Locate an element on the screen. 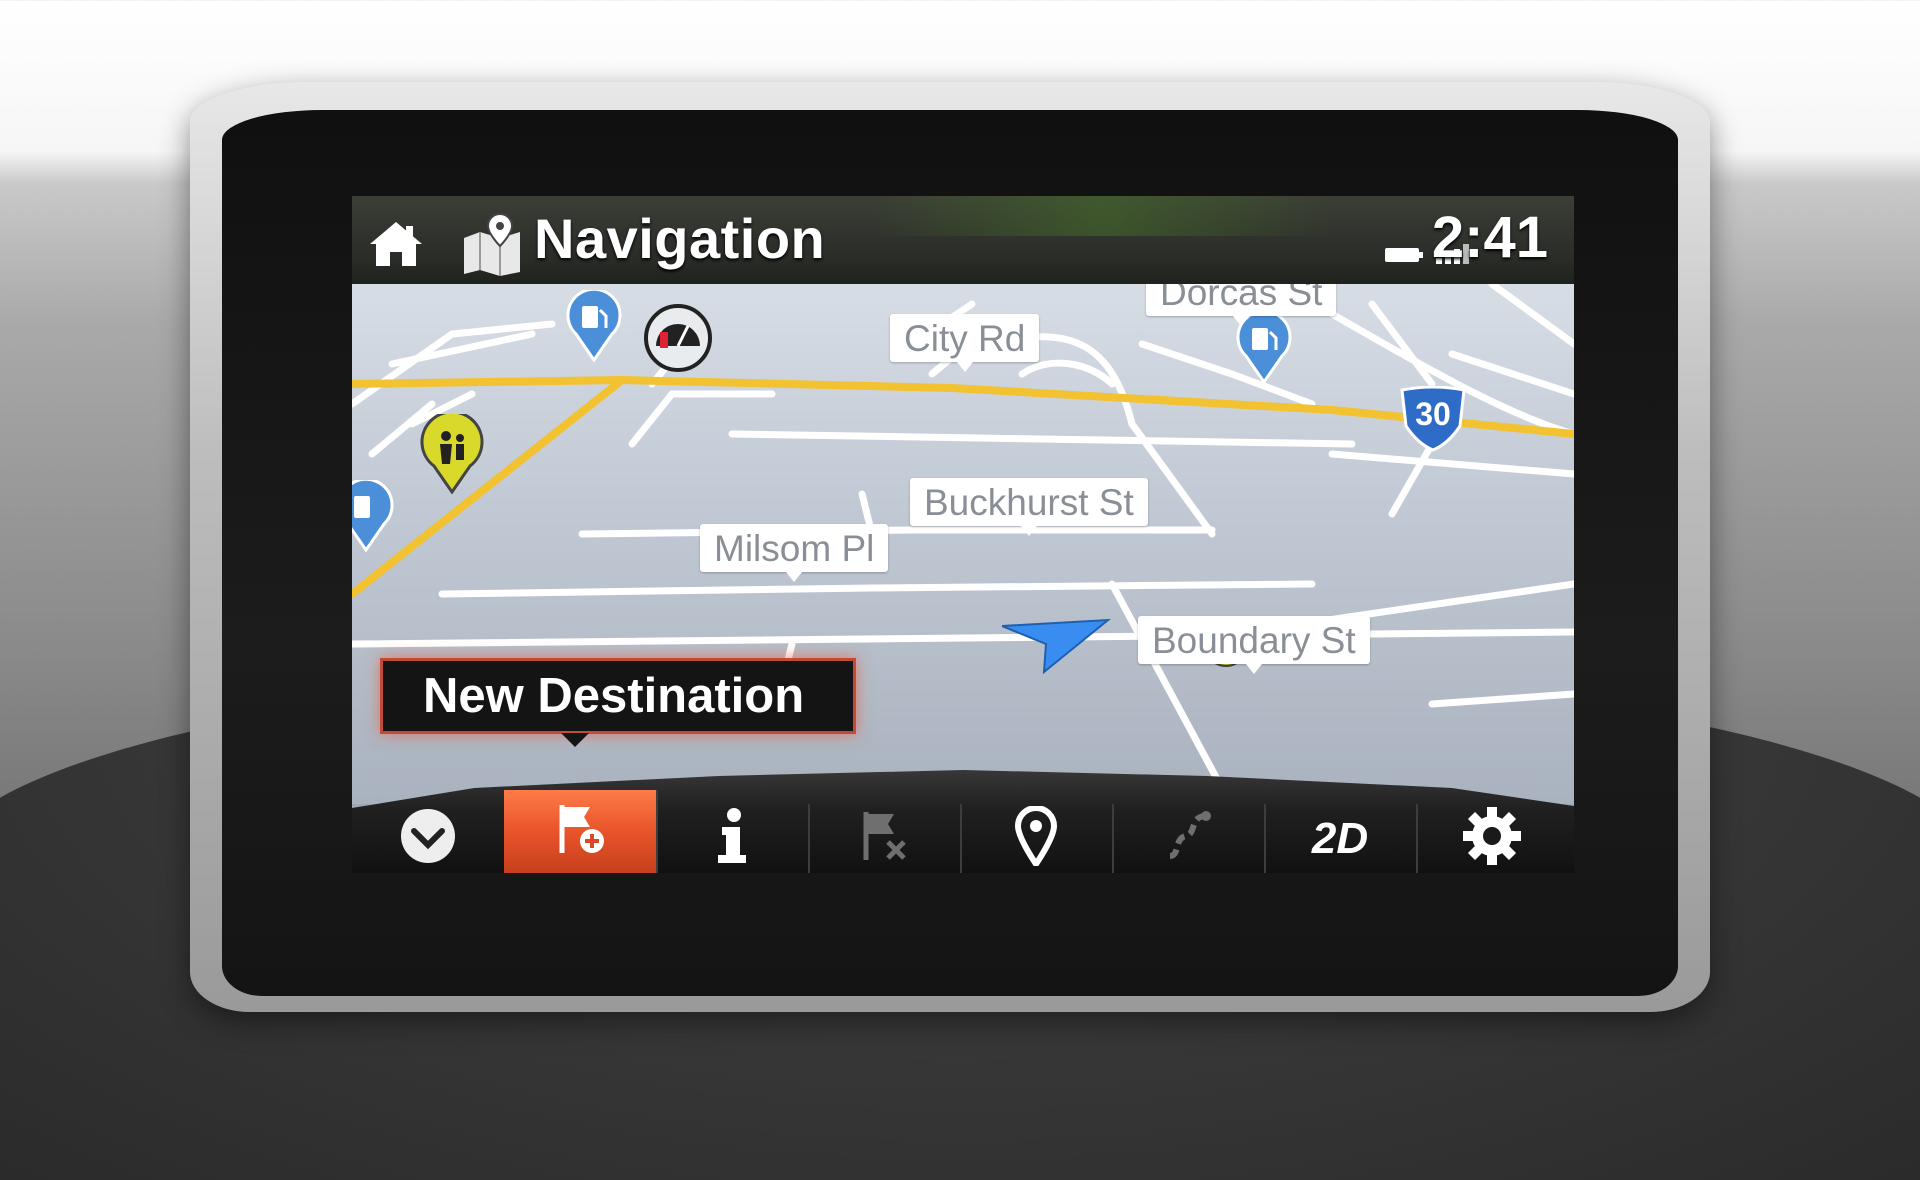  road-label: Boundary St is located at coordinates (1254, 645).